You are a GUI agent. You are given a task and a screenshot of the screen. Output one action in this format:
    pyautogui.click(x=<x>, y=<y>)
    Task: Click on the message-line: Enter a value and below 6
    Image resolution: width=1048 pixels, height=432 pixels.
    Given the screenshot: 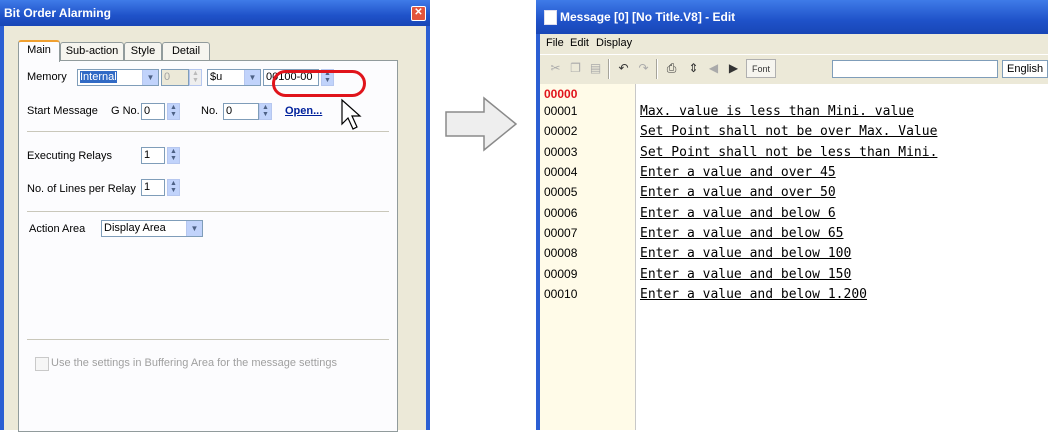 What is the action you would take?
    pyautogui.click(x=738, y=213)
    